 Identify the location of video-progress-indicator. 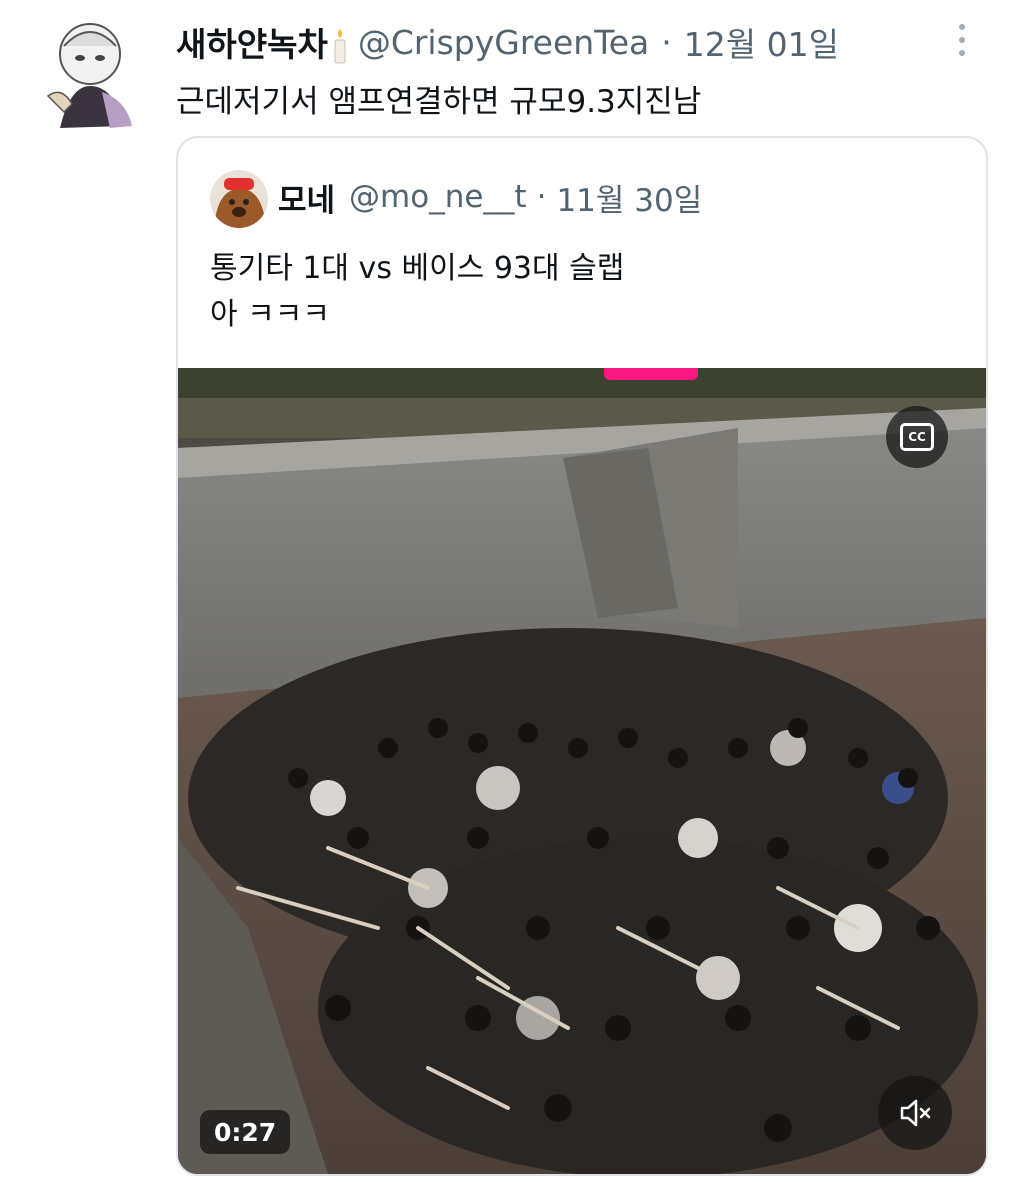
(651, 374).